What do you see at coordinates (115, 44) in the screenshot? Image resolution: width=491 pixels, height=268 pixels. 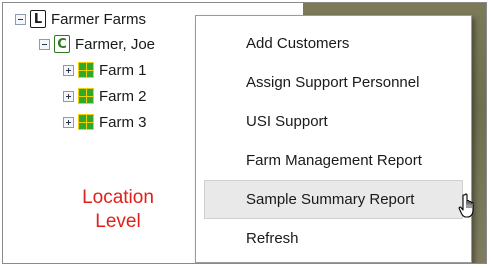 I see `tree-node-label: Farmer, Joe` at bounding box center [115, 44].